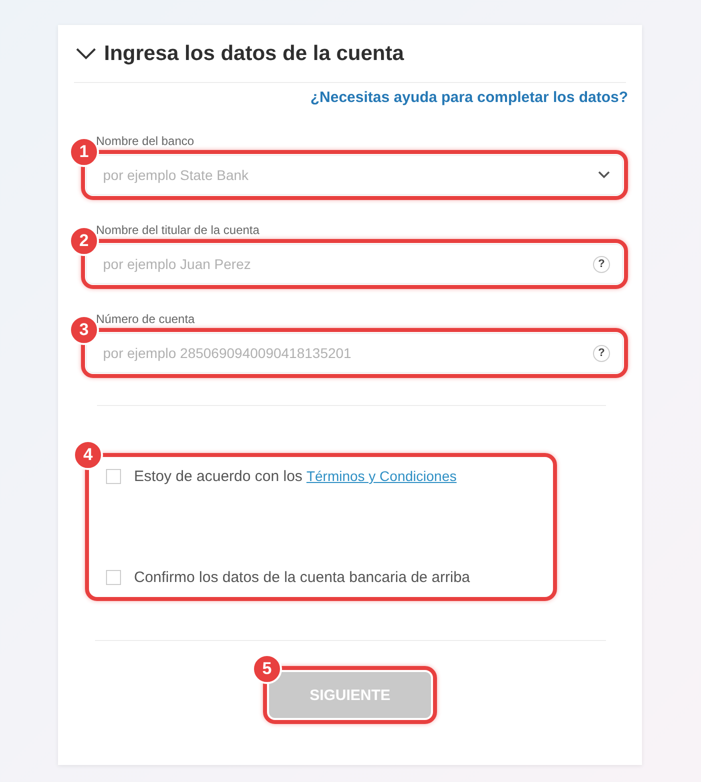 The image size is (701, 782). What do you see at coordinates (381, 476) in the screenshot?
I see `terms-link: Términos y Condiciones` at bounding box center [381, 476].